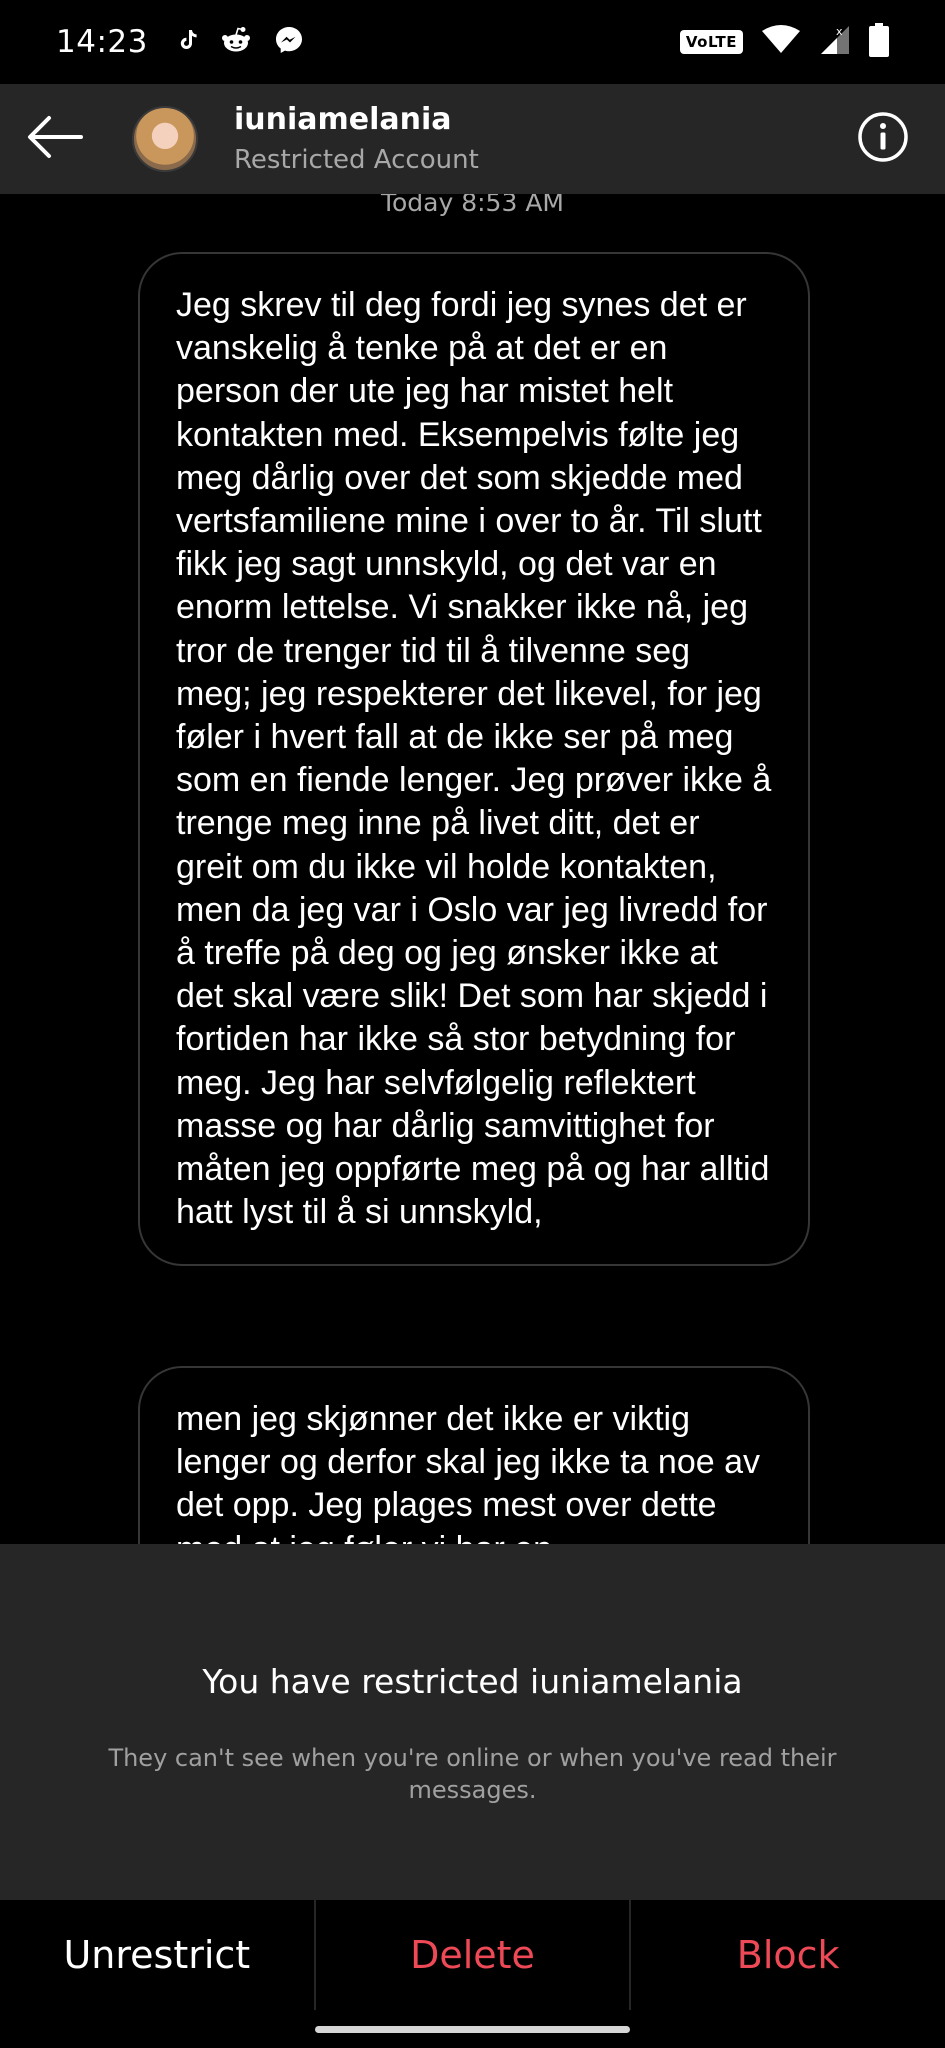 The width and height of the screenshot is (945, 2048). Describe the element at coordinates (839, 31) in the screenshot. I see `svg-text: x` at that location.